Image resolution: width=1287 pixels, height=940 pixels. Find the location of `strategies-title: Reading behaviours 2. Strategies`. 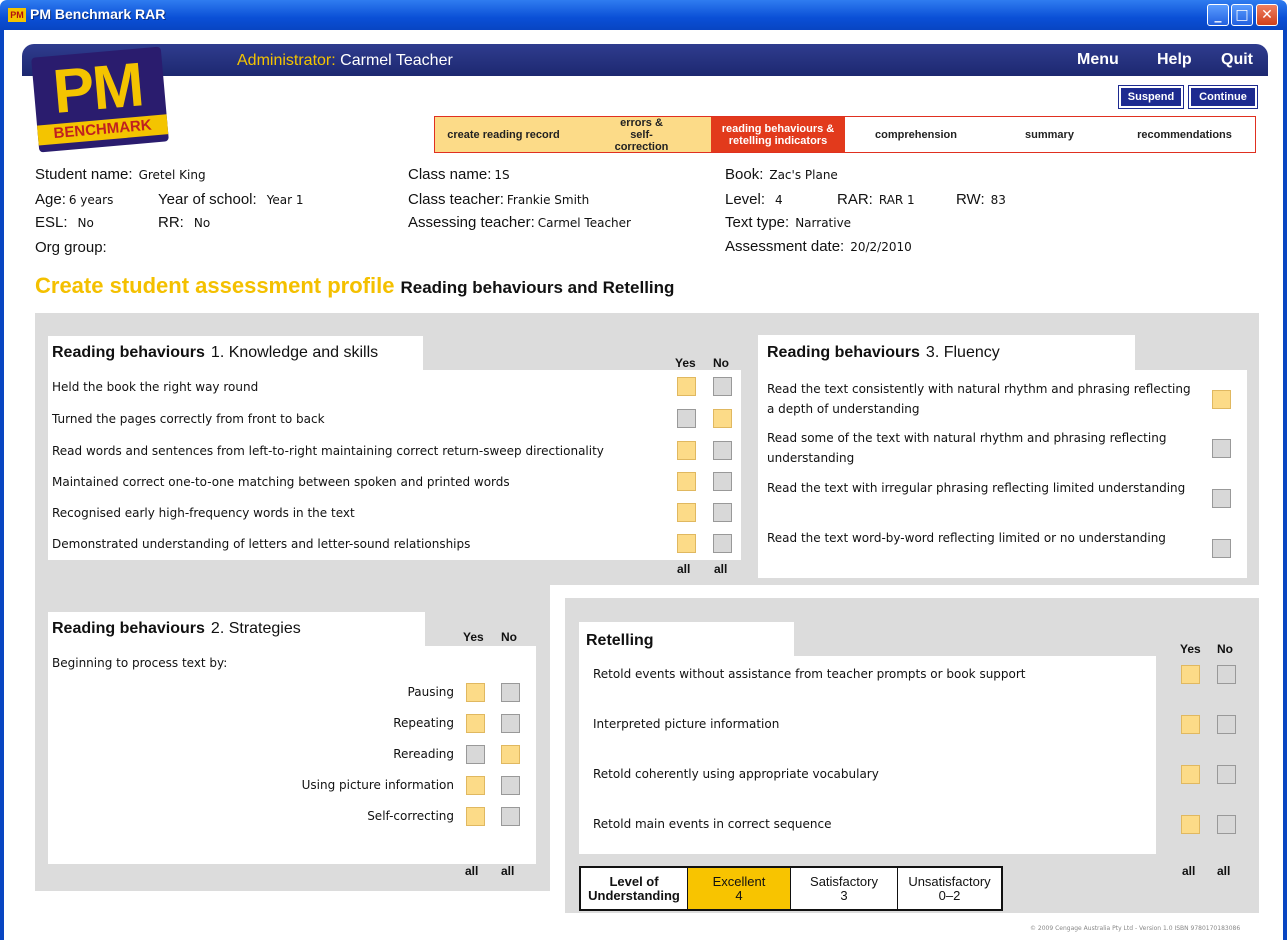

strategies-title: Reading behaviours 2. Strategies is located at coordinates (176, 628).